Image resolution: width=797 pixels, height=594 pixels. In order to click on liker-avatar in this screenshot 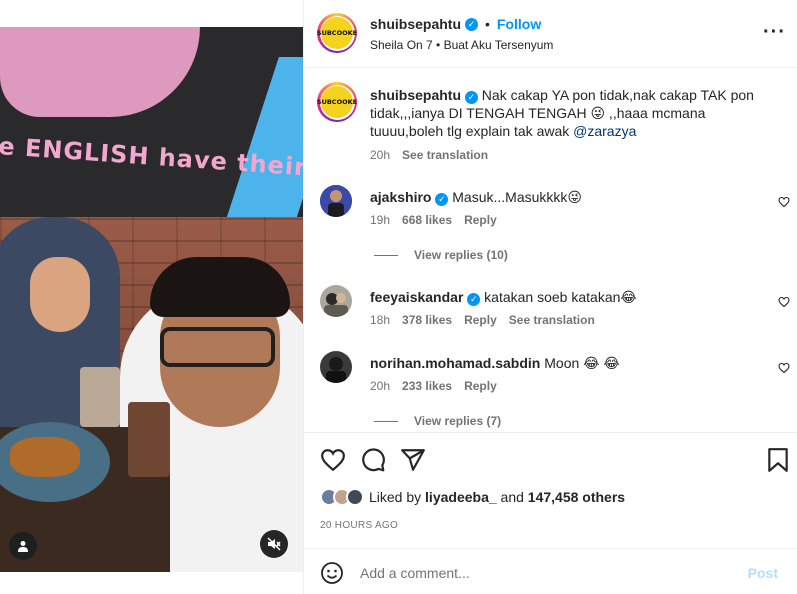, I will do `click(355, 497)`.